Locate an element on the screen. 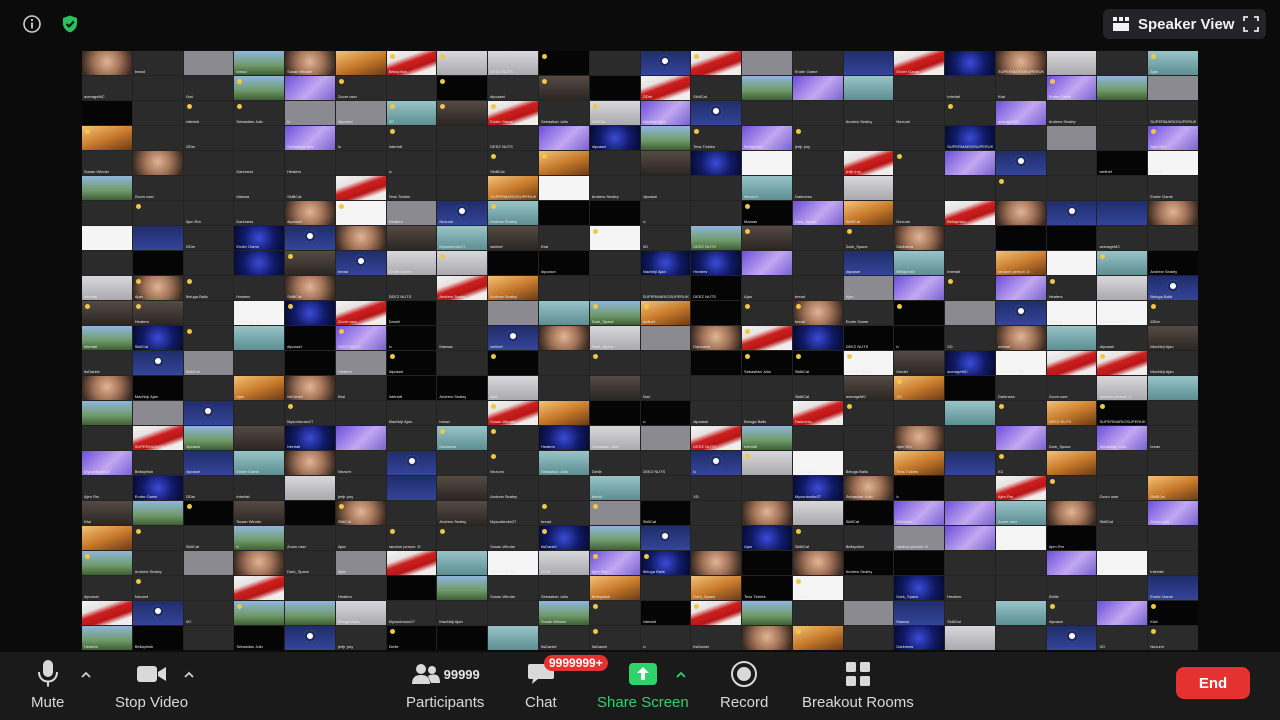 The width and height of the screenshot is (1280, 720). participant-tile: ItsDaniel is located at coordinates (563, 638).